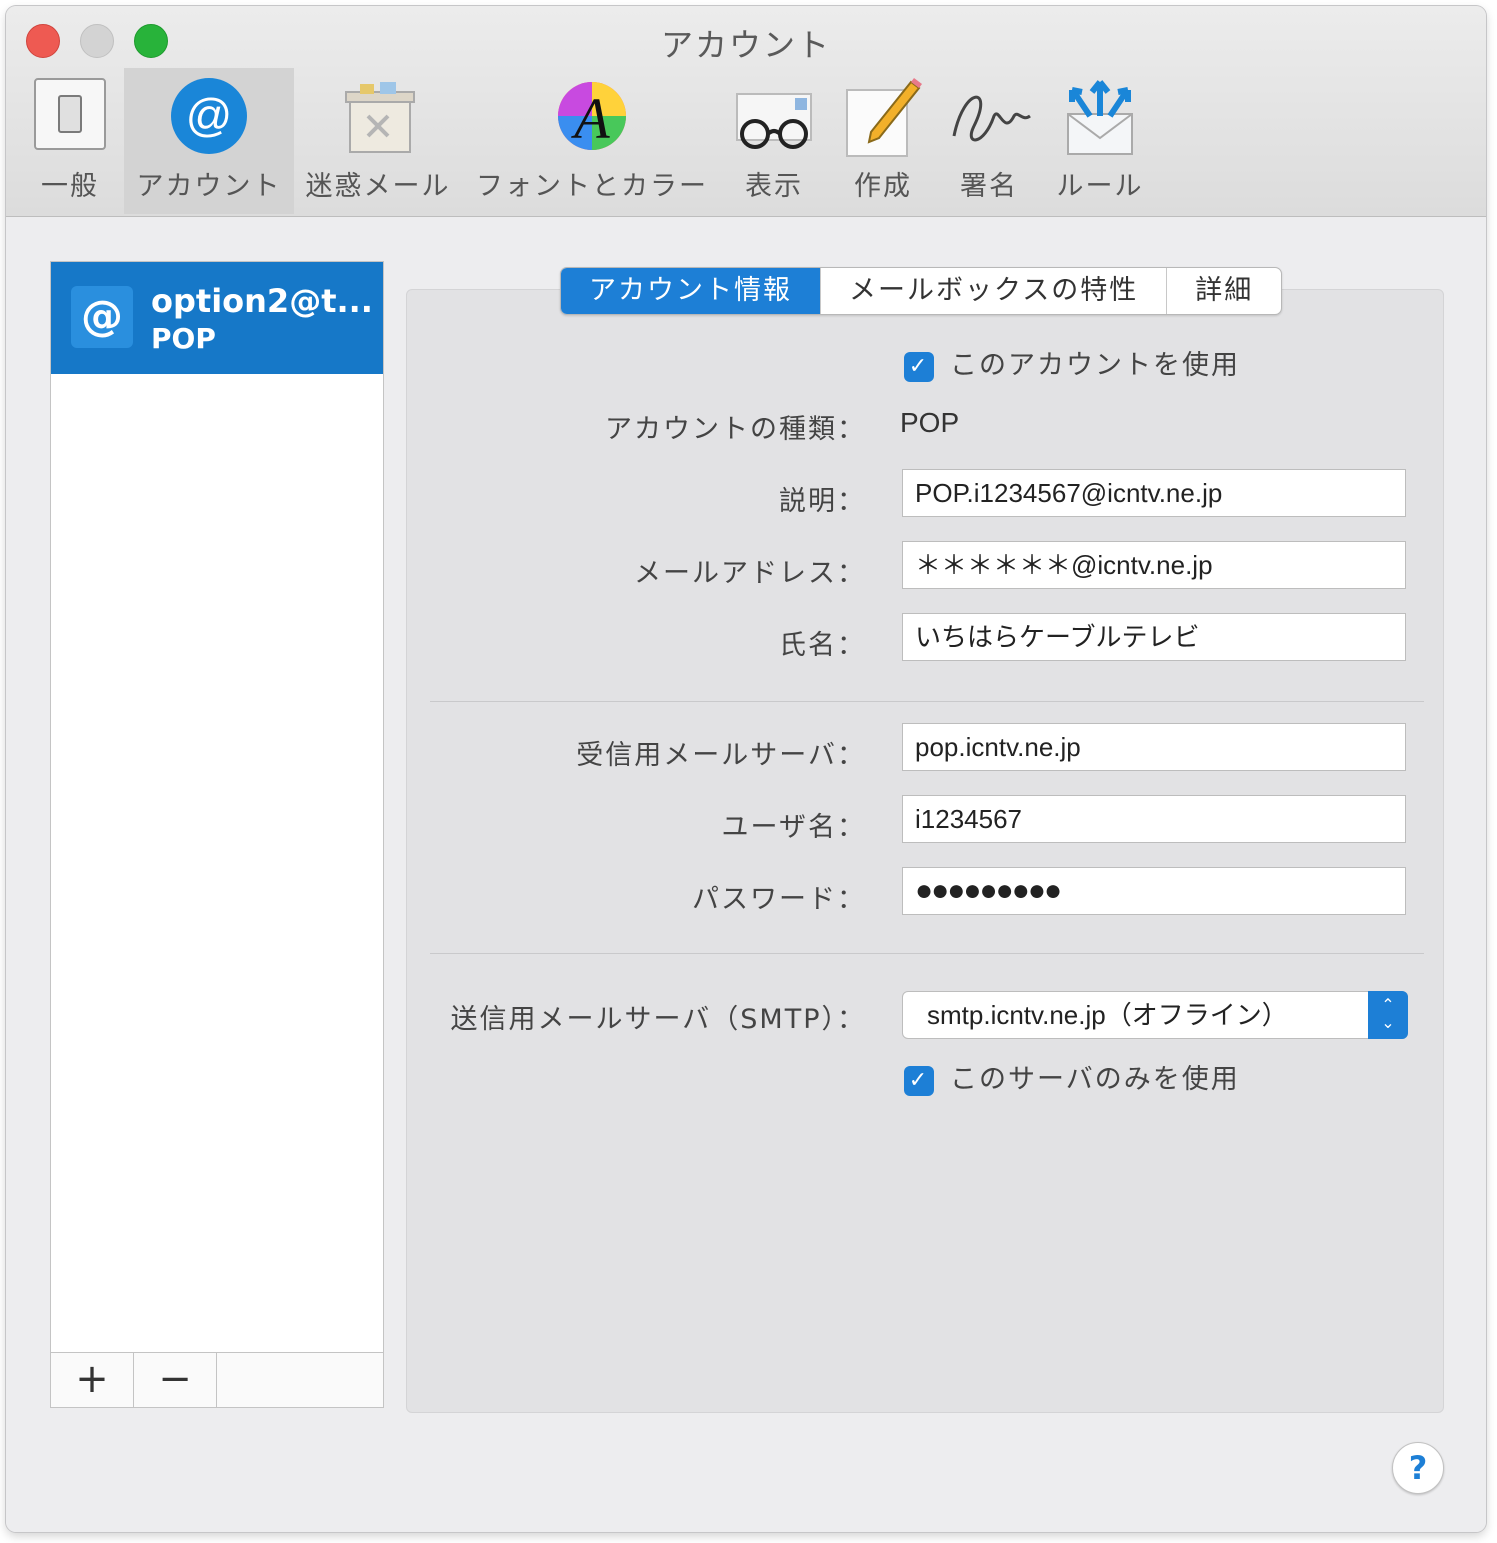 Image resolution: width=1497 pixels, height=1543 pixels. I want to click on toolbar-signatures: 署名, so click(989, 141).